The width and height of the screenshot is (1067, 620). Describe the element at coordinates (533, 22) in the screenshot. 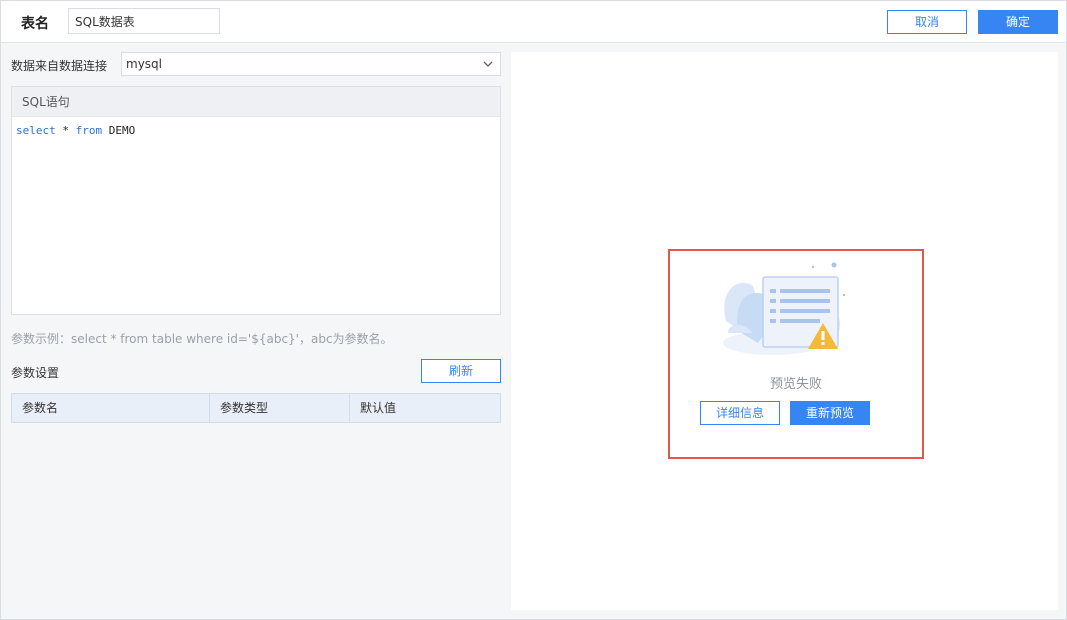

I see `header-bar: 表名 取消 确定` at that location.